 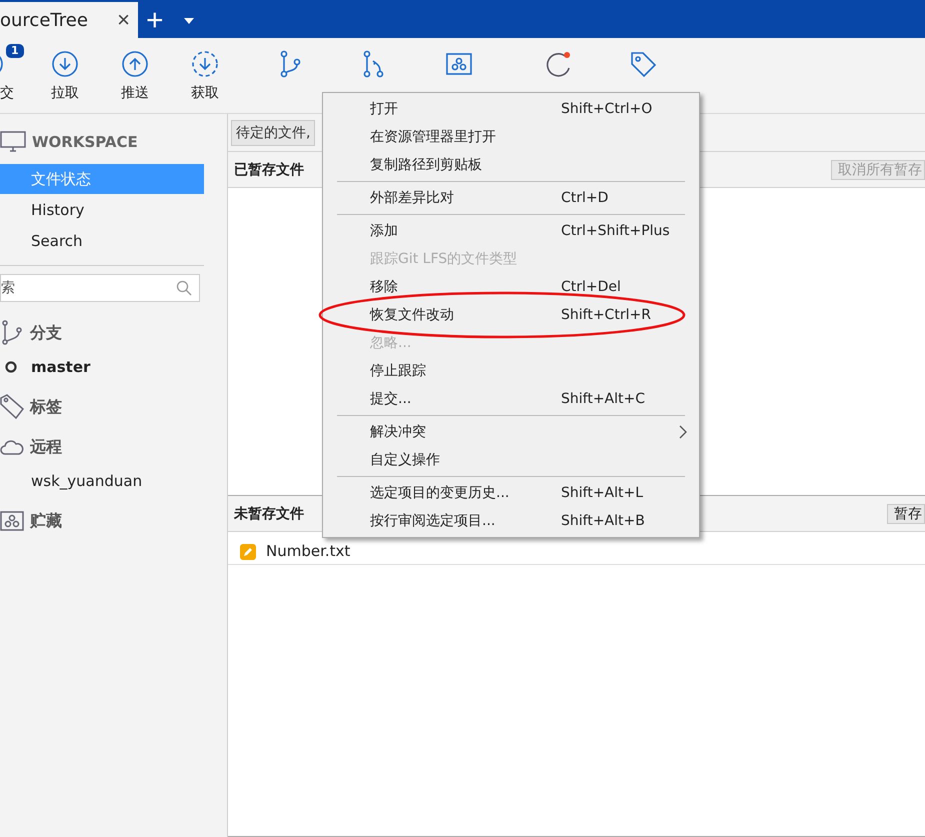 I want to click on count-badge: 1, so click(x=15, y=51).